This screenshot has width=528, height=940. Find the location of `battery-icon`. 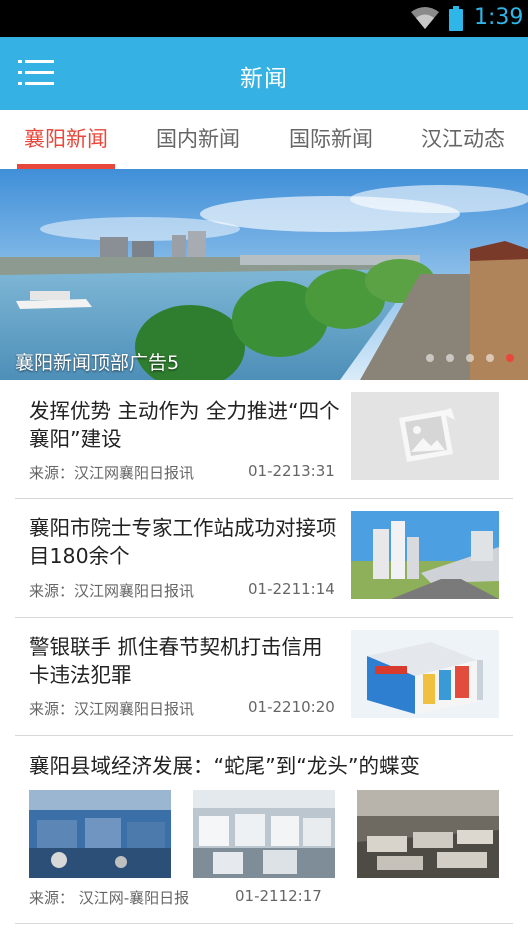

battery-icon is located at coordinates (456, 18).